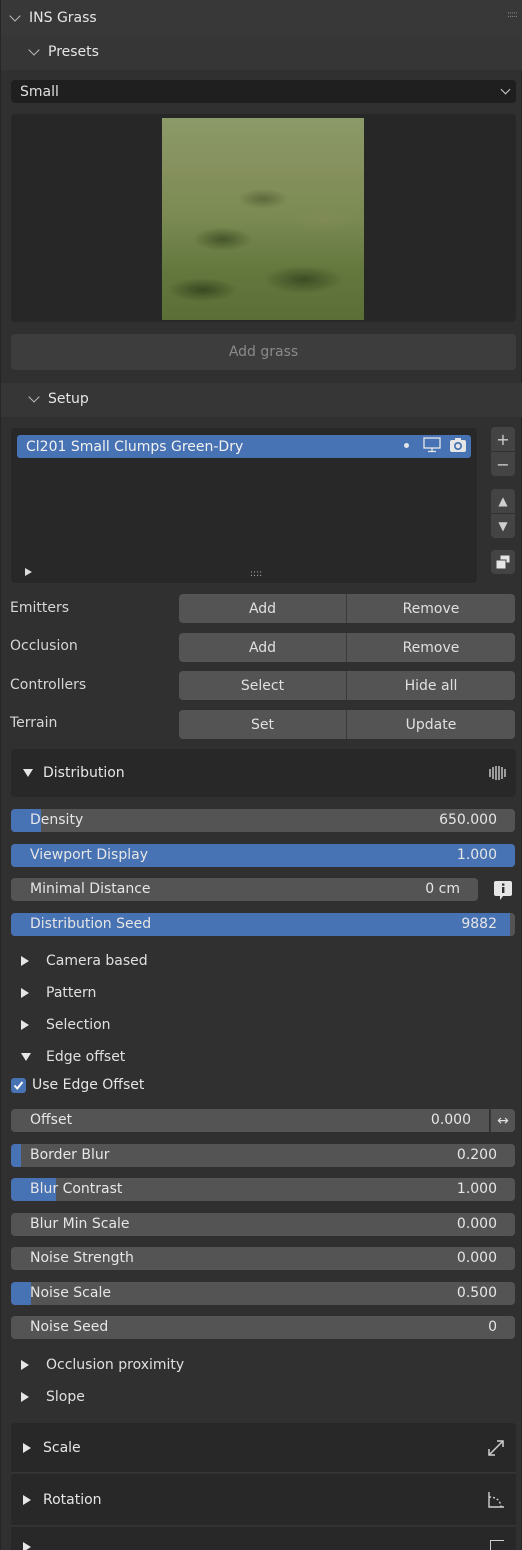  What do you see at coordinates (458, 445) in the screenshot?
I see `camera-icon` at bounding box center [458, 445].